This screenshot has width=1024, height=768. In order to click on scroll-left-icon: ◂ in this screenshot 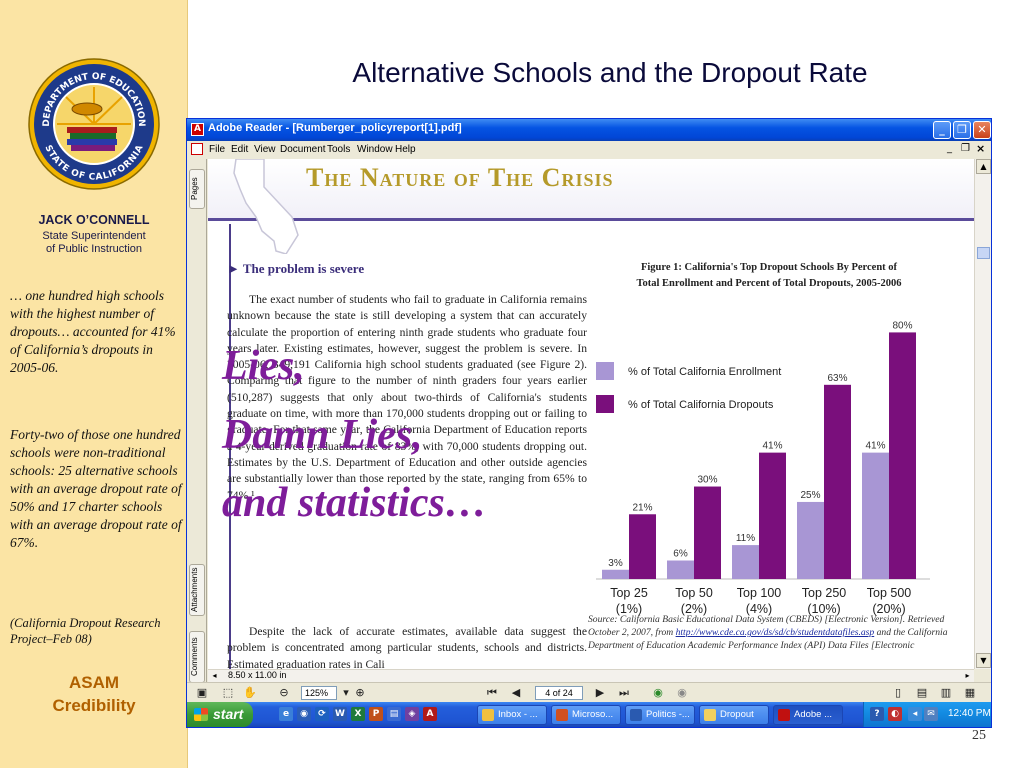, I will do `click(214, 676)`.